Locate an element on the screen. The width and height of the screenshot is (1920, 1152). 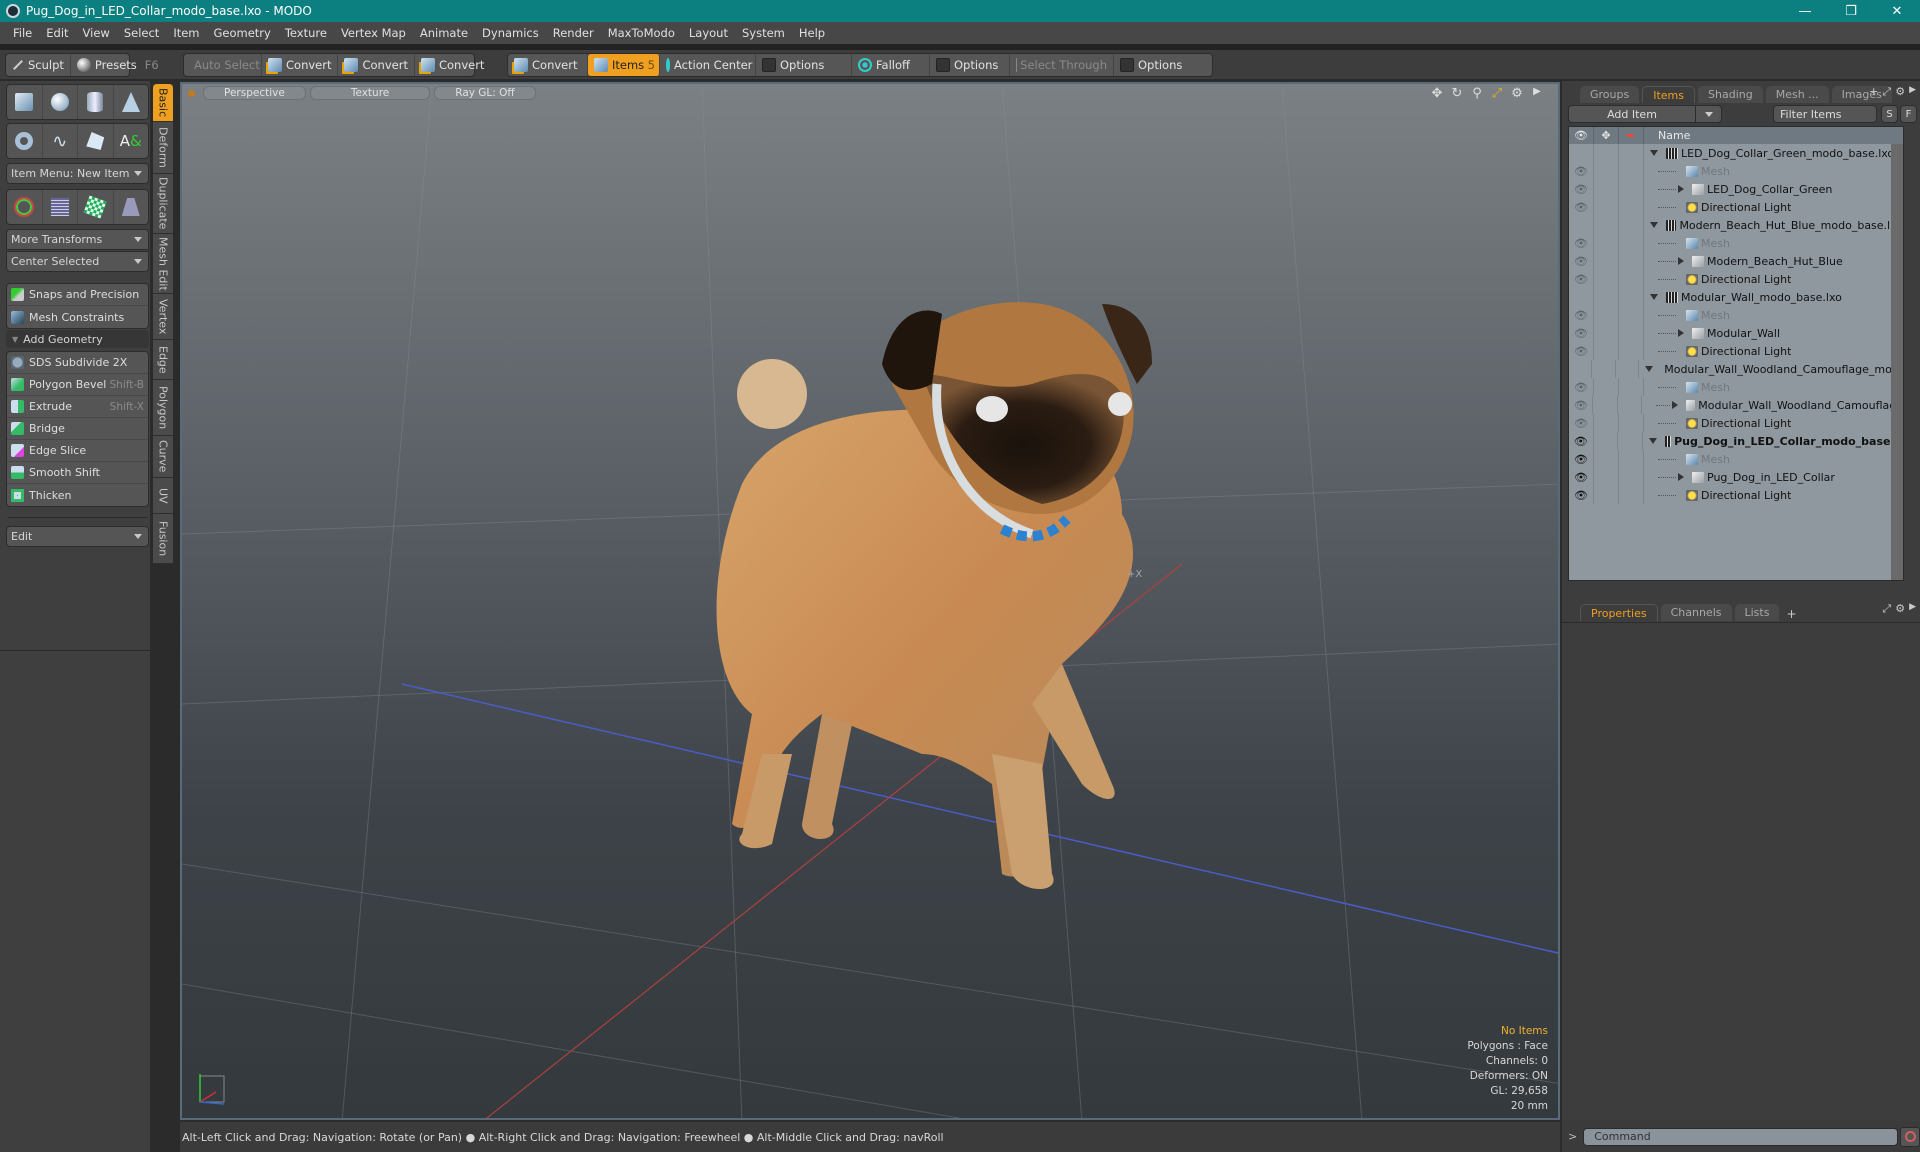
items-mode-button: Items 5 is located at coordinates (624, 65).